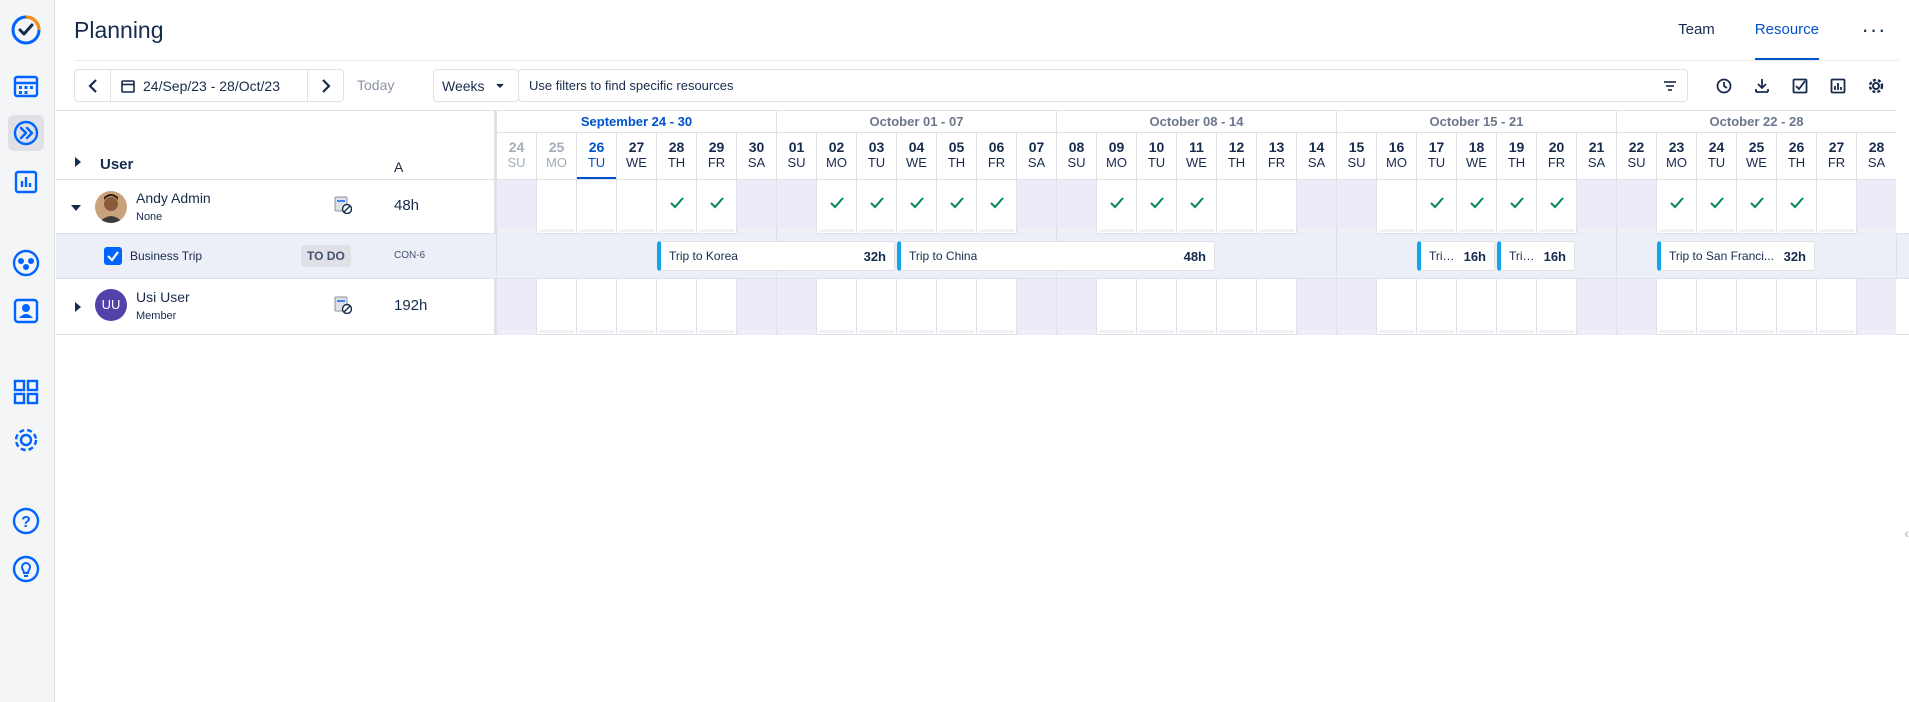 Image resolution: width=1909 pixels, height=702 pixels. What do you see at coordinates (796, 156) in the screenshot?
I see `day-header: 01 SU` at bounding box center [796, 156].